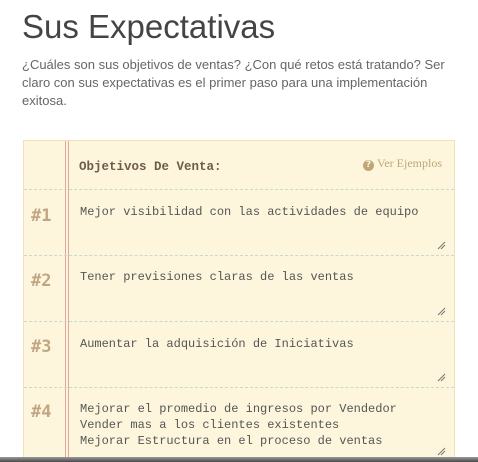 This screenshot has height=462, width=478. What do you see at coordinates (239, 459) in the screenshot?
I see `bottom-shadow-bar` at bounding box center [239, 459].